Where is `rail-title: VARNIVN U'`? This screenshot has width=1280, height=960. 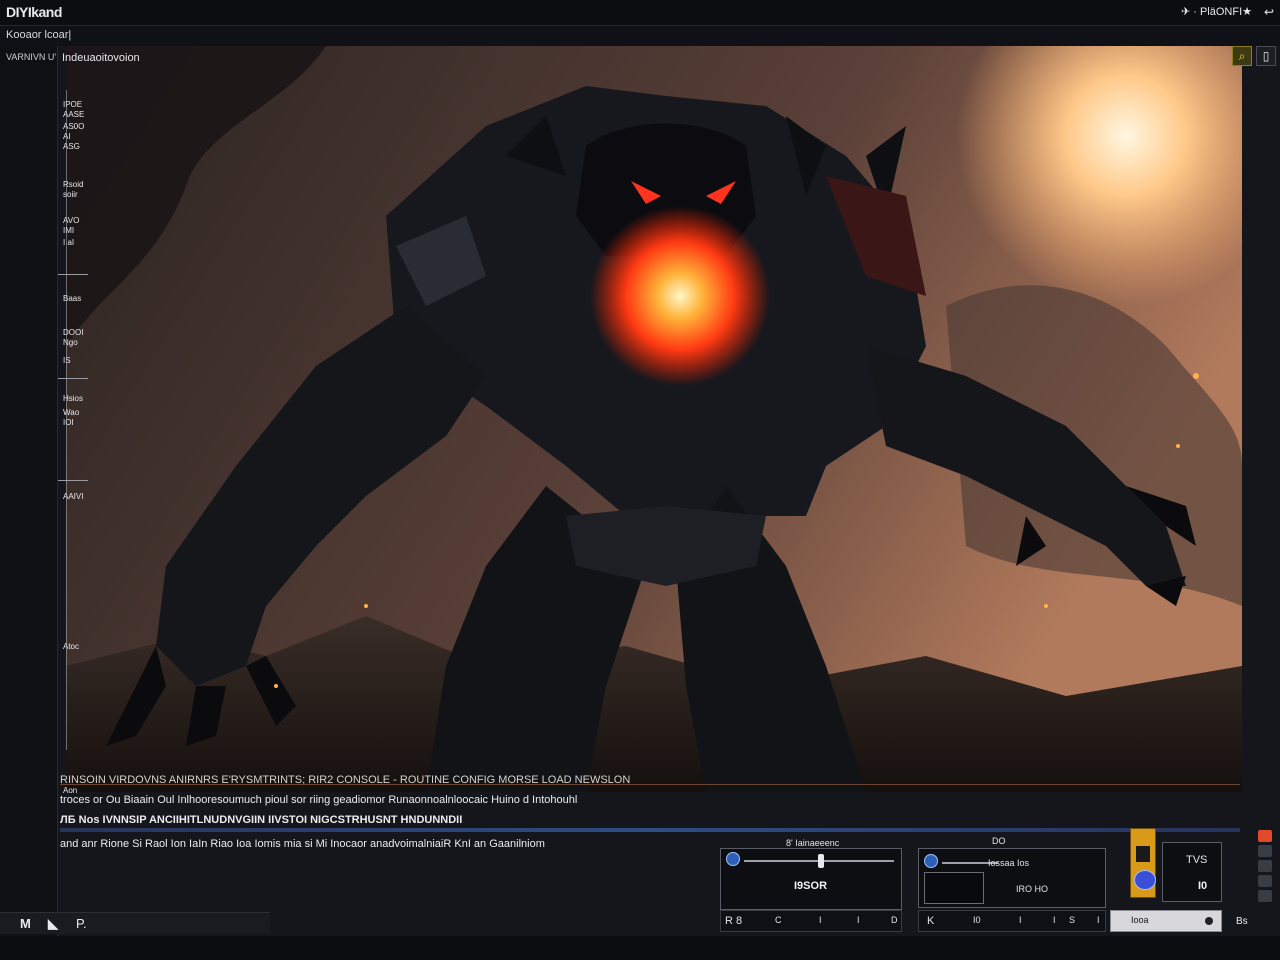
rail-title: VARNIVN U' is located at coordinates (31, 57).